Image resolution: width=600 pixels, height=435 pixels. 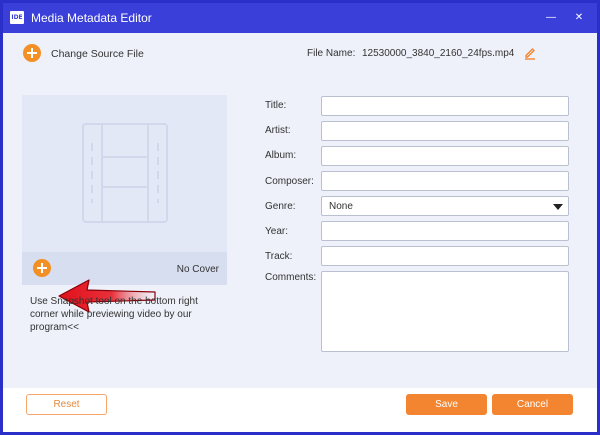 What do you see at coordinates (197, 269) in the screenshot?
I see `no-cover-label: No Cover` at bounding box center [197, 269].